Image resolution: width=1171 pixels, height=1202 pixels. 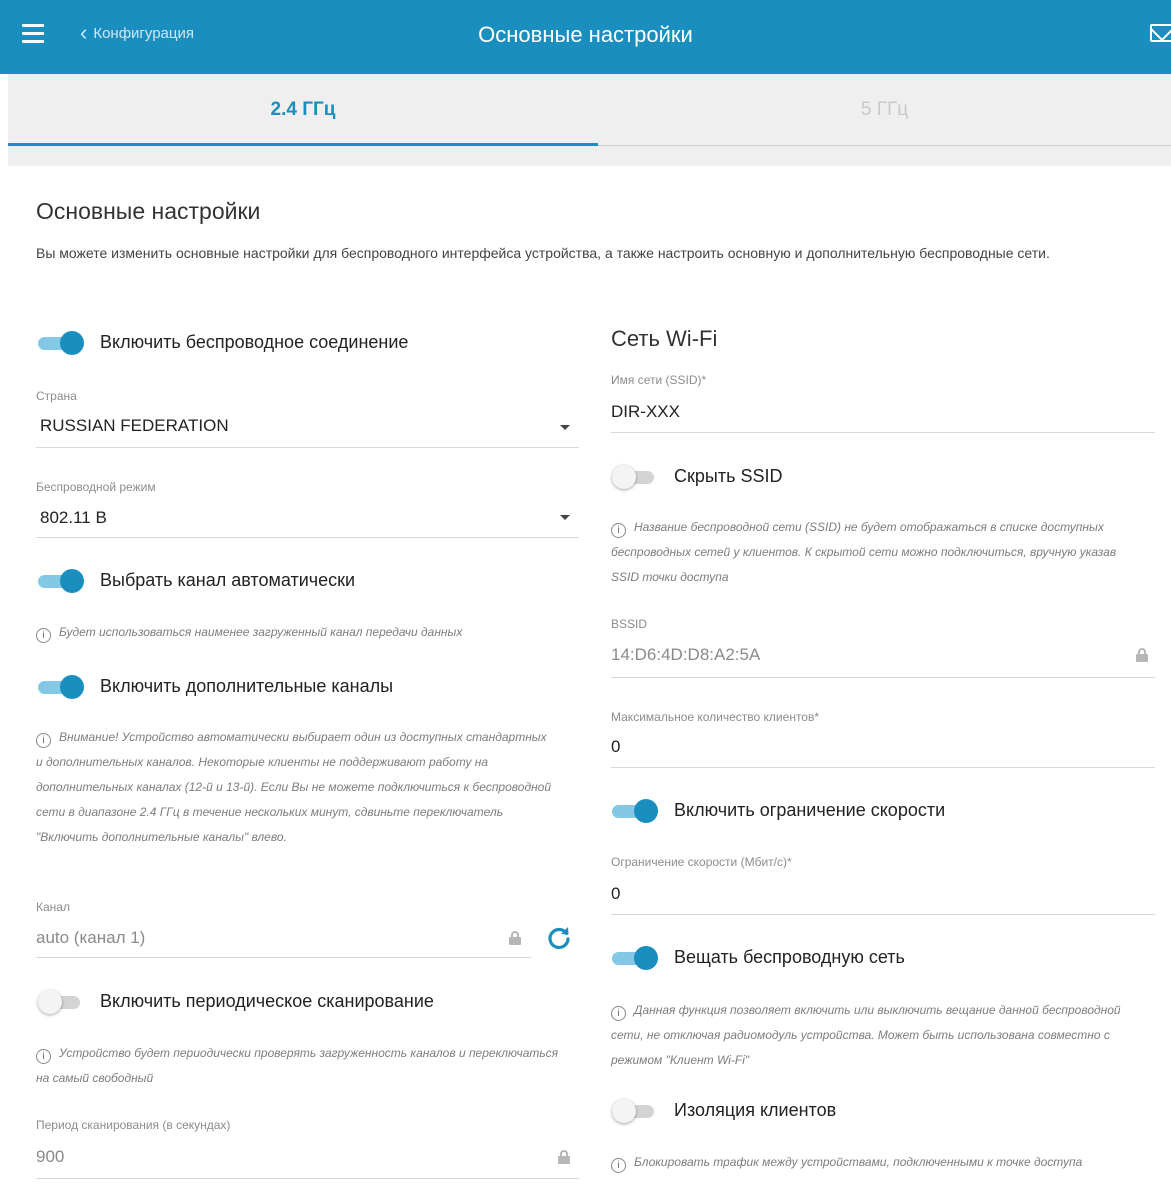 What do you see at coordinates (53, 907) in the screenshot?
I see `channel-label: Канал` at bounding box center [53, 907].